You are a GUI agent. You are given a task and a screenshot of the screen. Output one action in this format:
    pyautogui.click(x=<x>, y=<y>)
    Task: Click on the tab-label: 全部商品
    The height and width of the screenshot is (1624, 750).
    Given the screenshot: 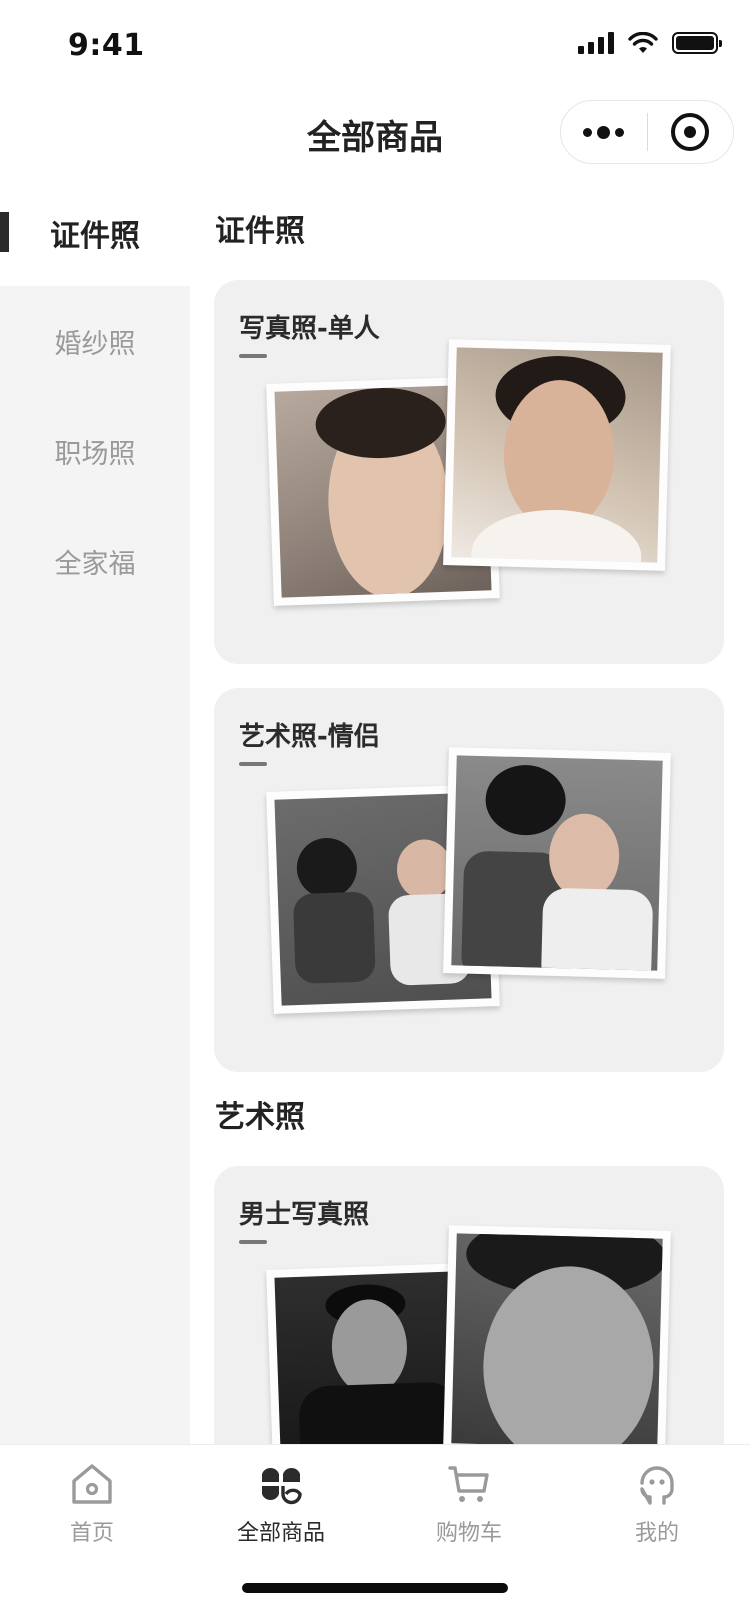 What is the action you would take?
    pyautogui.click(x=280, y=1533)
    